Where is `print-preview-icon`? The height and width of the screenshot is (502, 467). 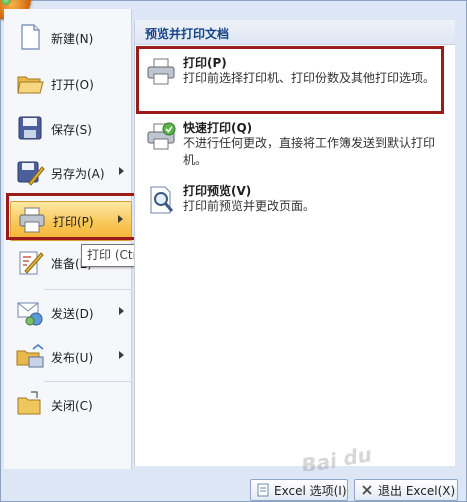 print-preview-icon is located at coordinates (162, 200).